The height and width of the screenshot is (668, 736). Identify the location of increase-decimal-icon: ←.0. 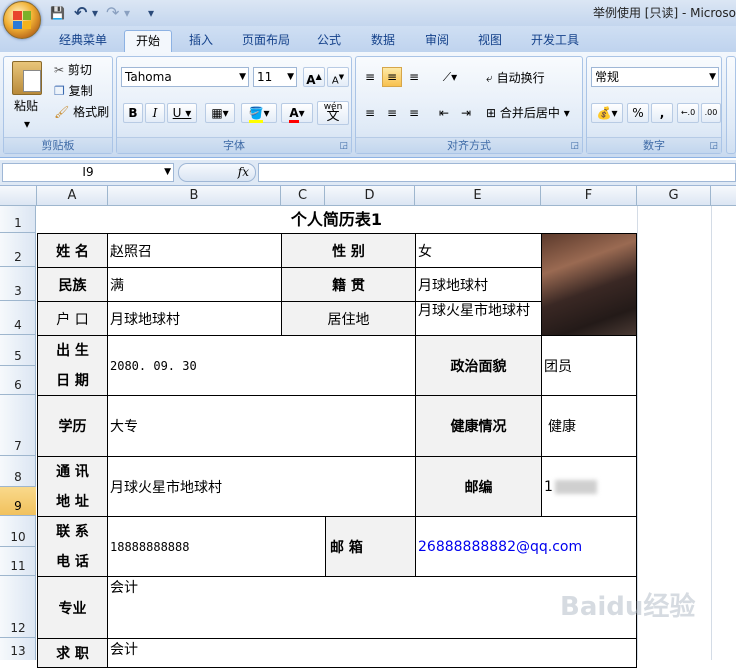
(688, 113).